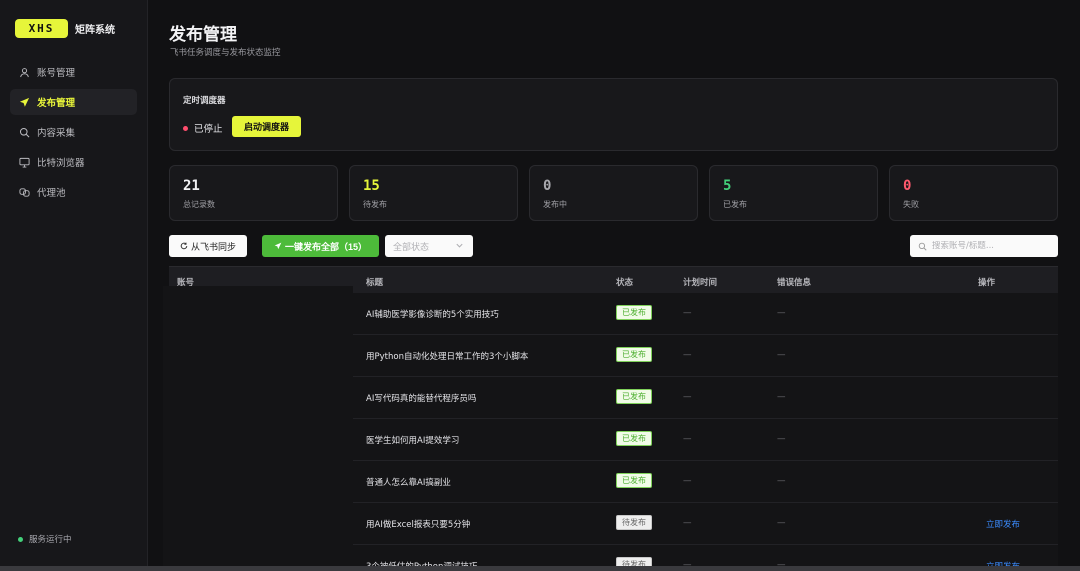 This screenshot has height=571, width=1080. What do you see at coordinates (41, 28) in the screenshot?
I see `brand-logo: XHS` at bounding box center [41, 28].